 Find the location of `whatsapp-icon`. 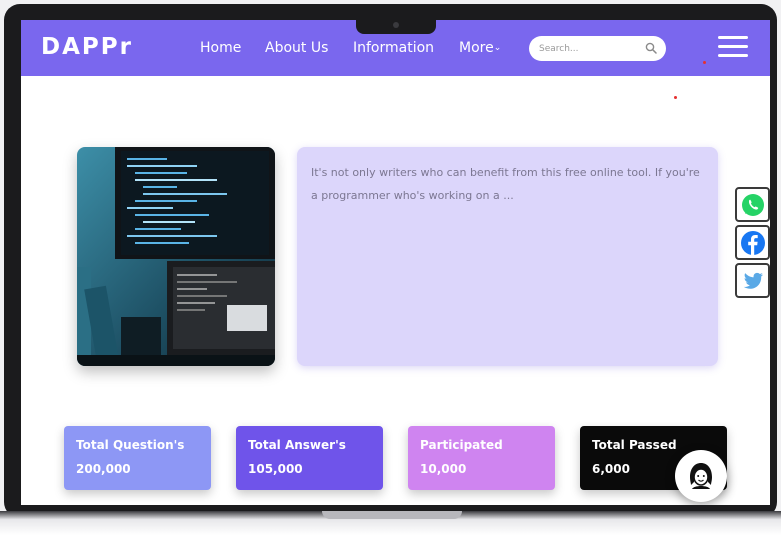

whatsapp-icon is located at coordinates (752, 204).